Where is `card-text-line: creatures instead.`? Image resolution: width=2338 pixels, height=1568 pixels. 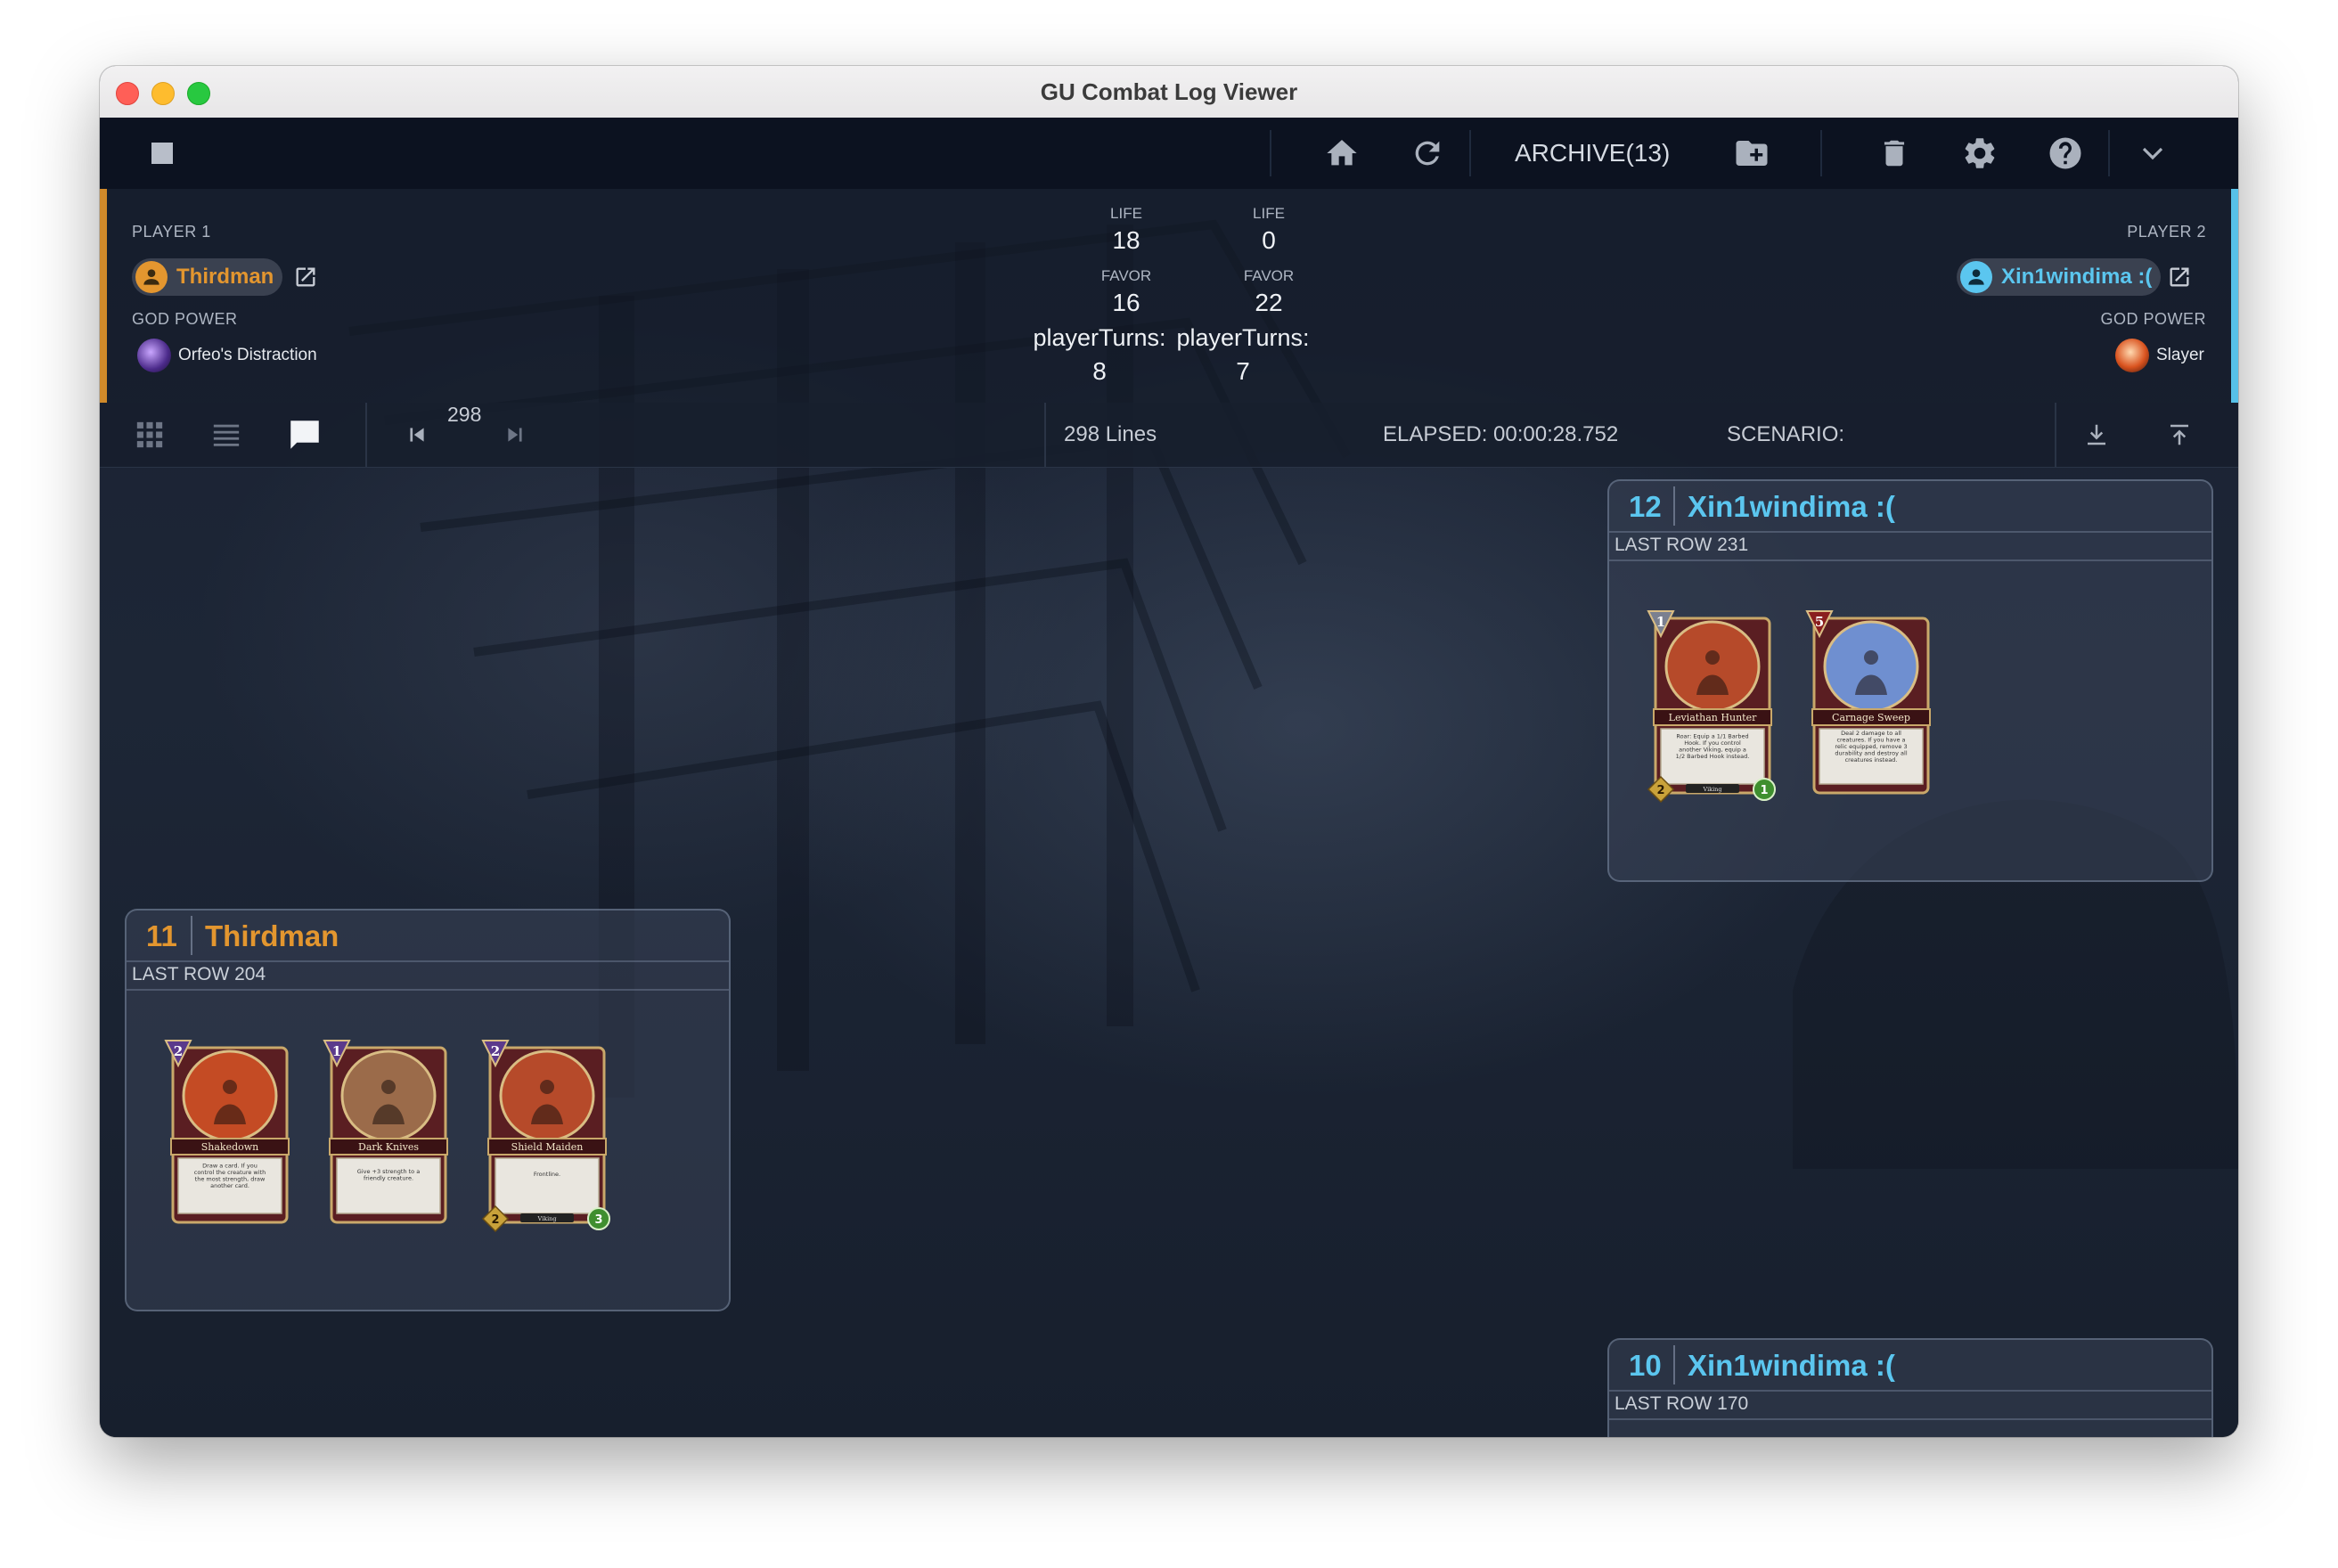 card-text-line: creatures instead. is located at coordinates (1872, 760).